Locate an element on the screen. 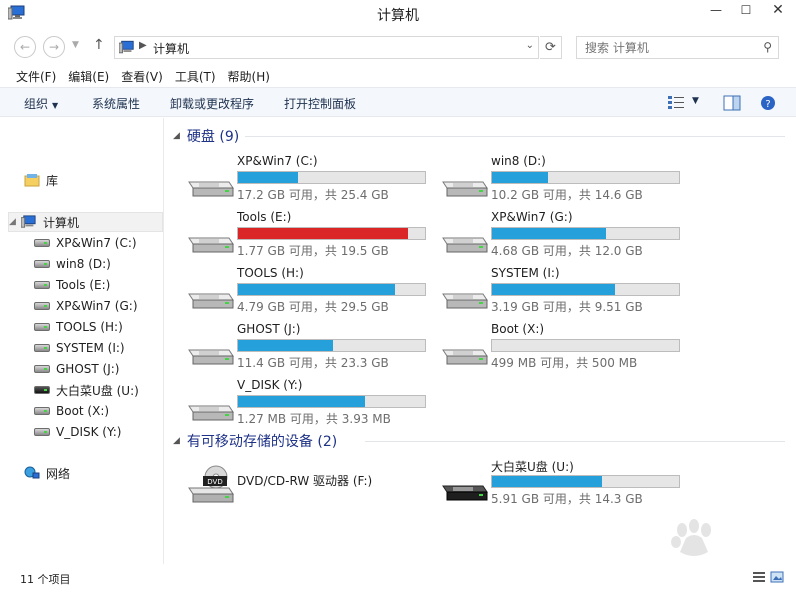  nav-label: 库 is located at coordinates (52, 180).